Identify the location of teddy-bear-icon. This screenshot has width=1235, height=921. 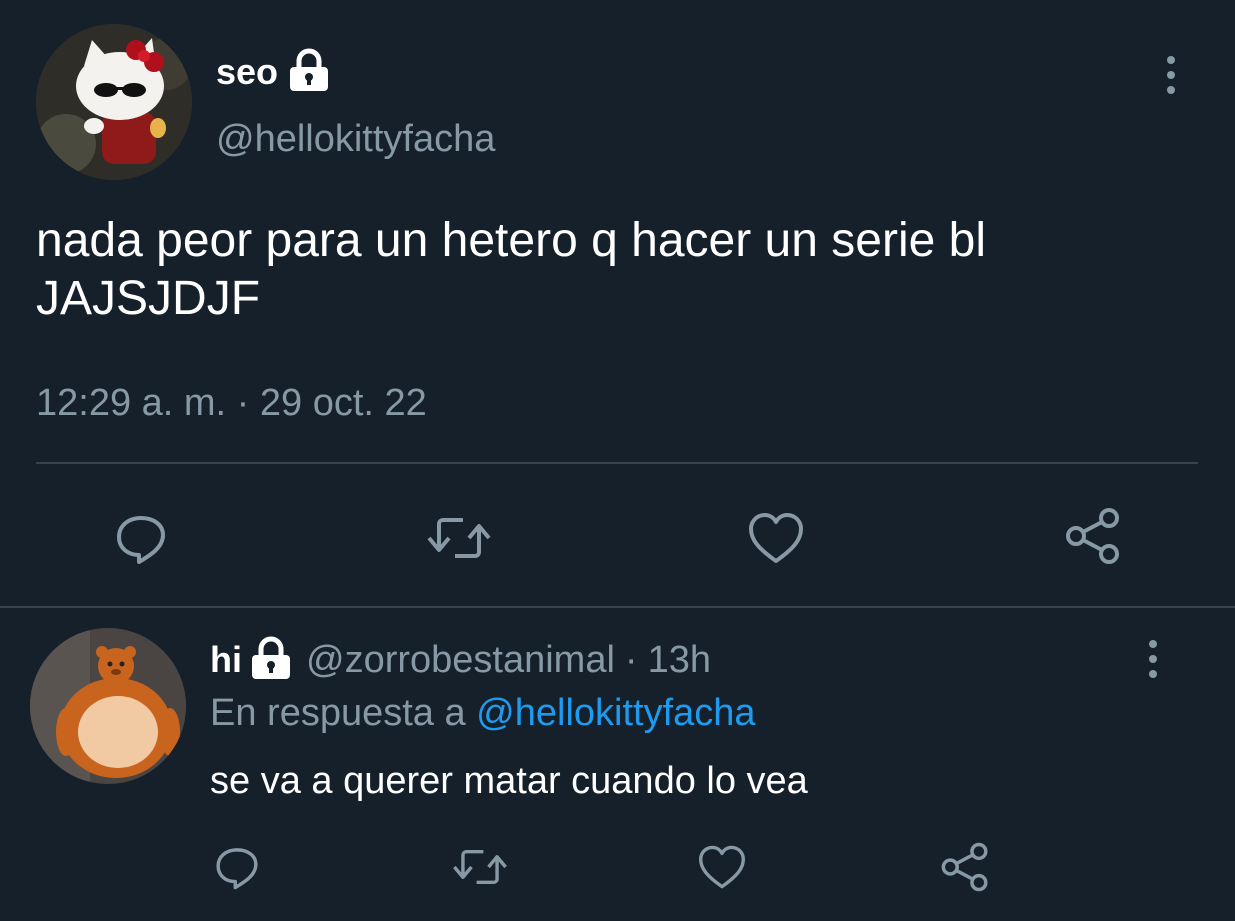
(108, 706).